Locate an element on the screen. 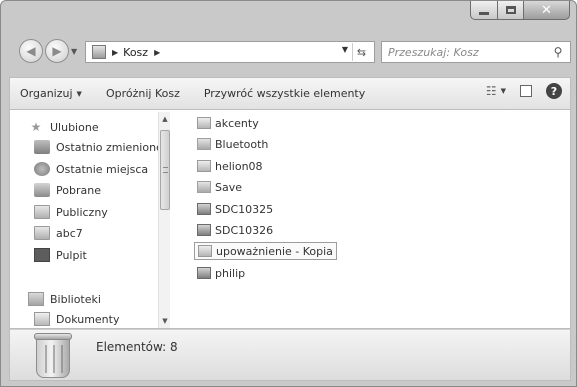 The width and height of the screenshot is (577, 387). chevron-up-icon: ▲ is located at coordinates (165, 119).